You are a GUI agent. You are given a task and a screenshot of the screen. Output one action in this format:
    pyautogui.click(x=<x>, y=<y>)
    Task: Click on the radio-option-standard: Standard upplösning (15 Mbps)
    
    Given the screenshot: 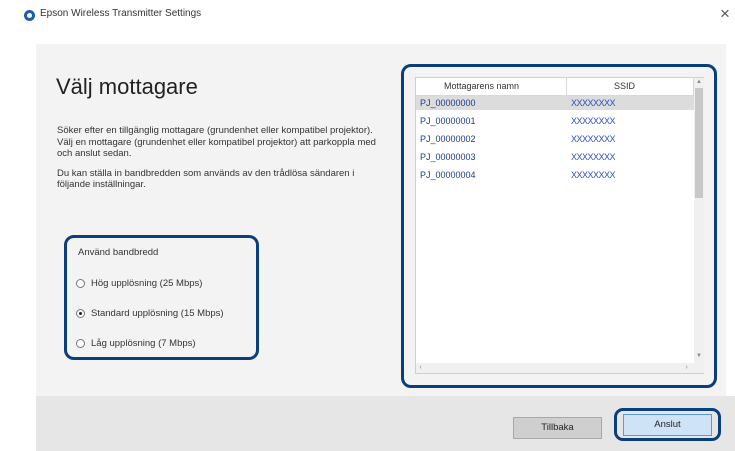 What is the action you would take?
    pyautogui.click(x=150, y=313)
    